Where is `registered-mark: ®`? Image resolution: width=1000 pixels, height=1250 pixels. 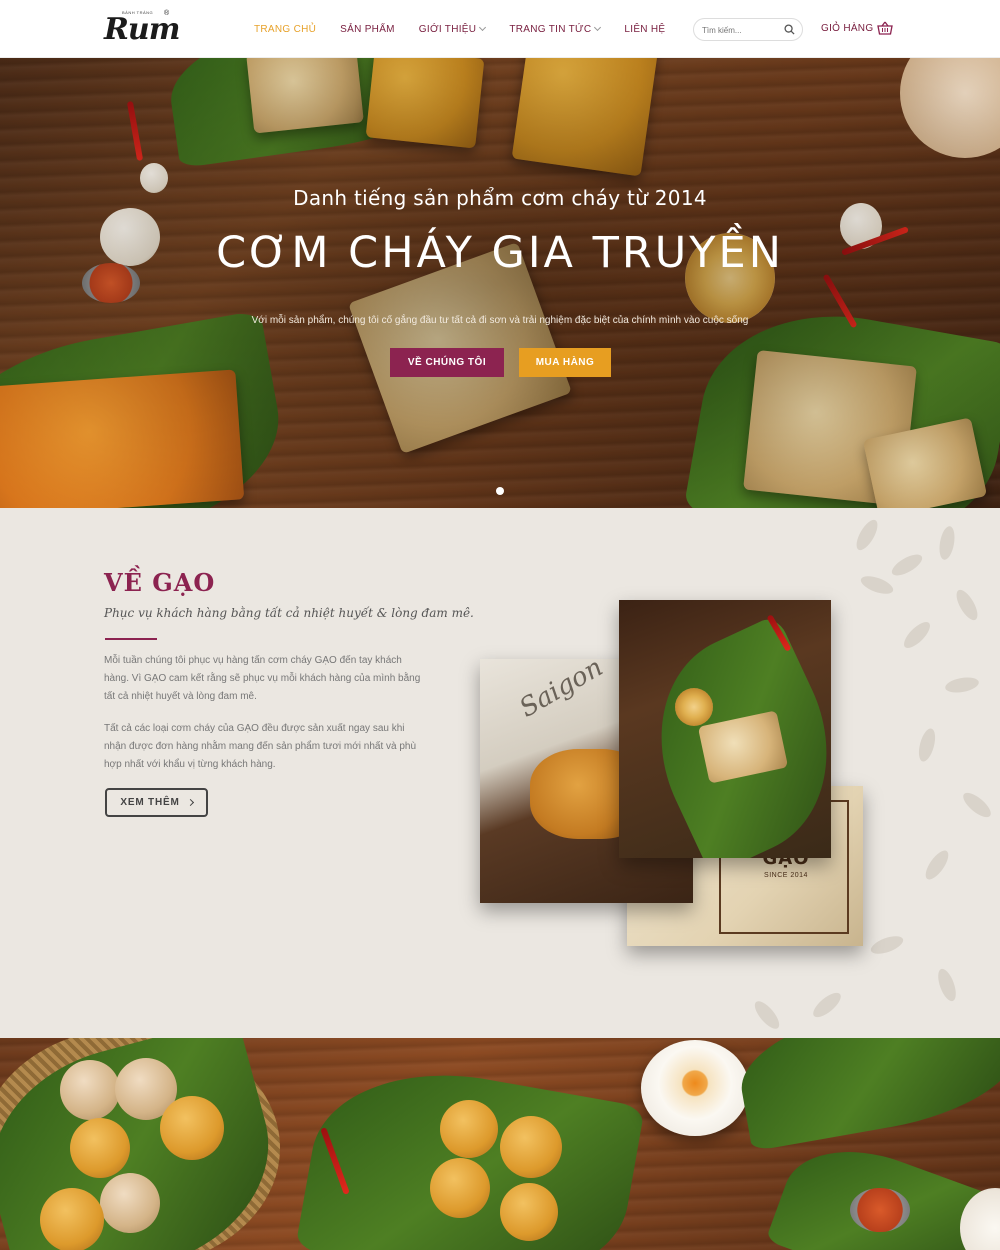
registered-mark: ® is located at coordinates (167, 13).